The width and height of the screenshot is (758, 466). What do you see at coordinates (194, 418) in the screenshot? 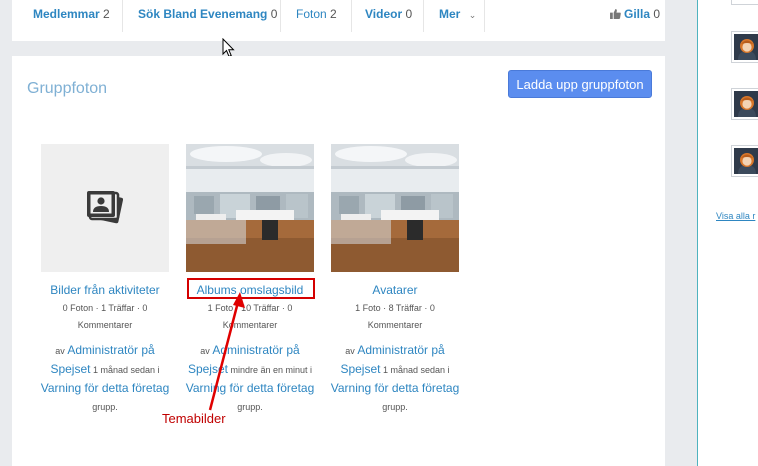
I see `annotation-label: Temabilder` at bounding box center [194, 418].